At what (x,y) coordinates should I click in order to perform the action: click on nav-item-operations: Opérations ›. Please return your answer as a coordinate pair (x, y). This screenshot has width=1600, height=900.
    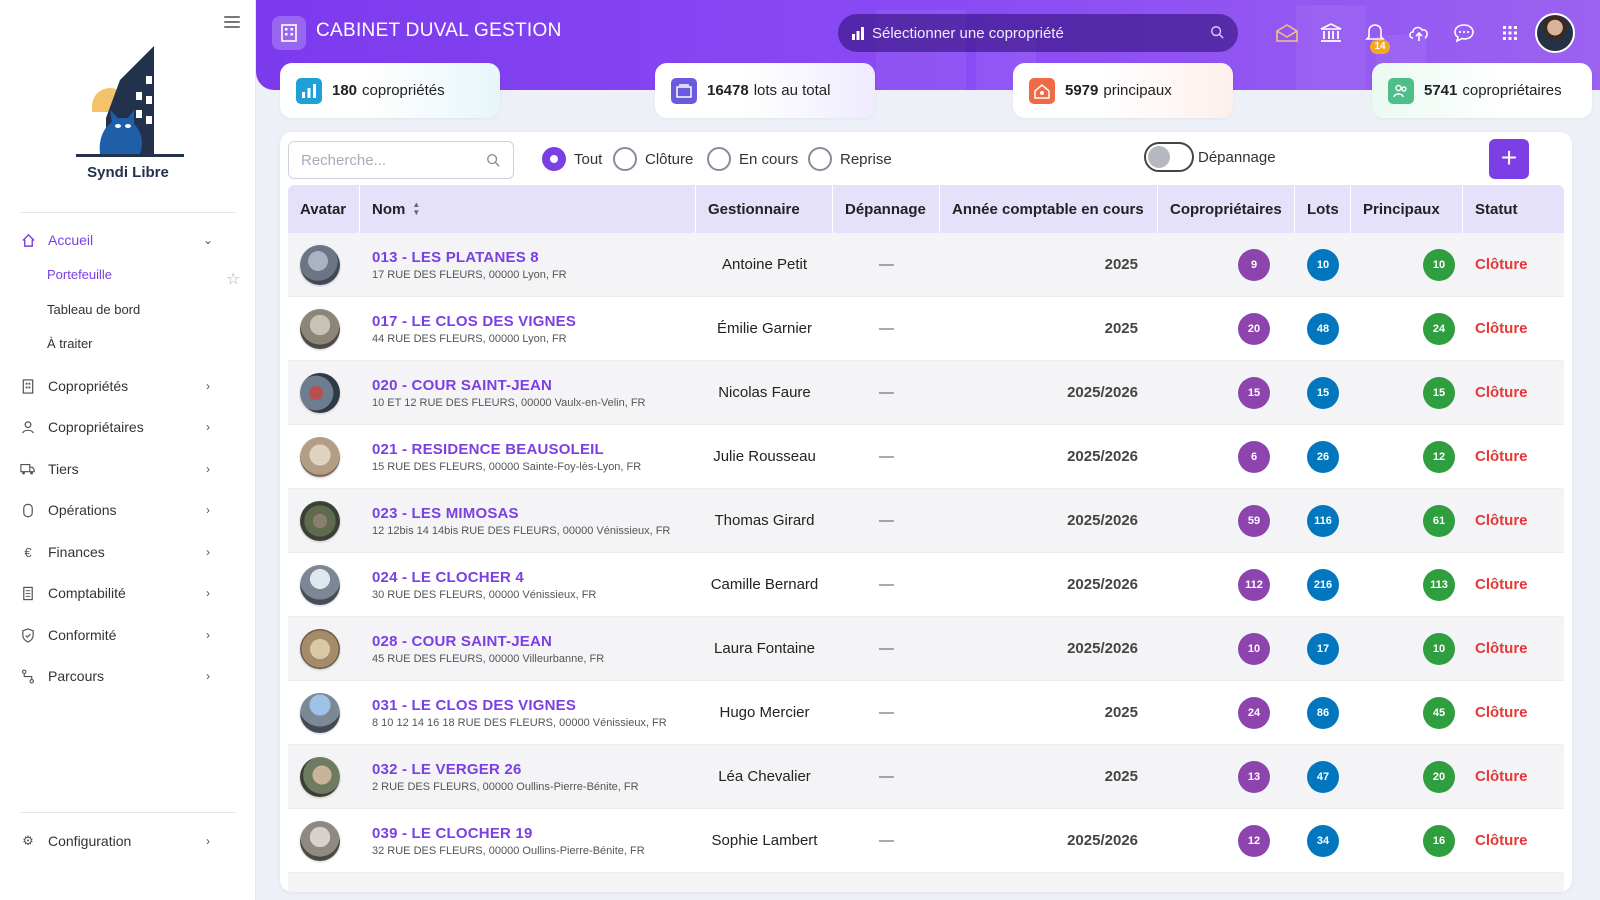
    Looking at the image, I should click on (118, 510).